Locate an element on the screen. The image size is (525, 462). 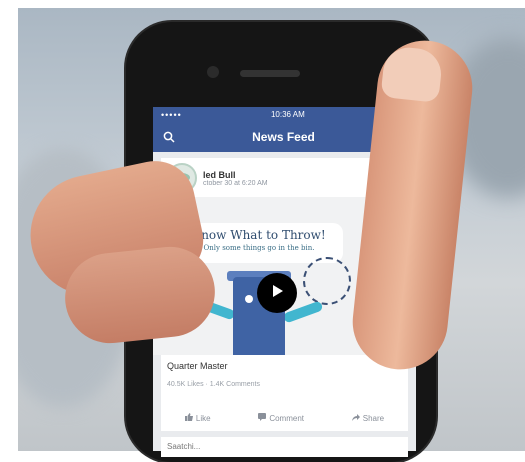
thumbs-up-icon is located at coordinates (188, 418).